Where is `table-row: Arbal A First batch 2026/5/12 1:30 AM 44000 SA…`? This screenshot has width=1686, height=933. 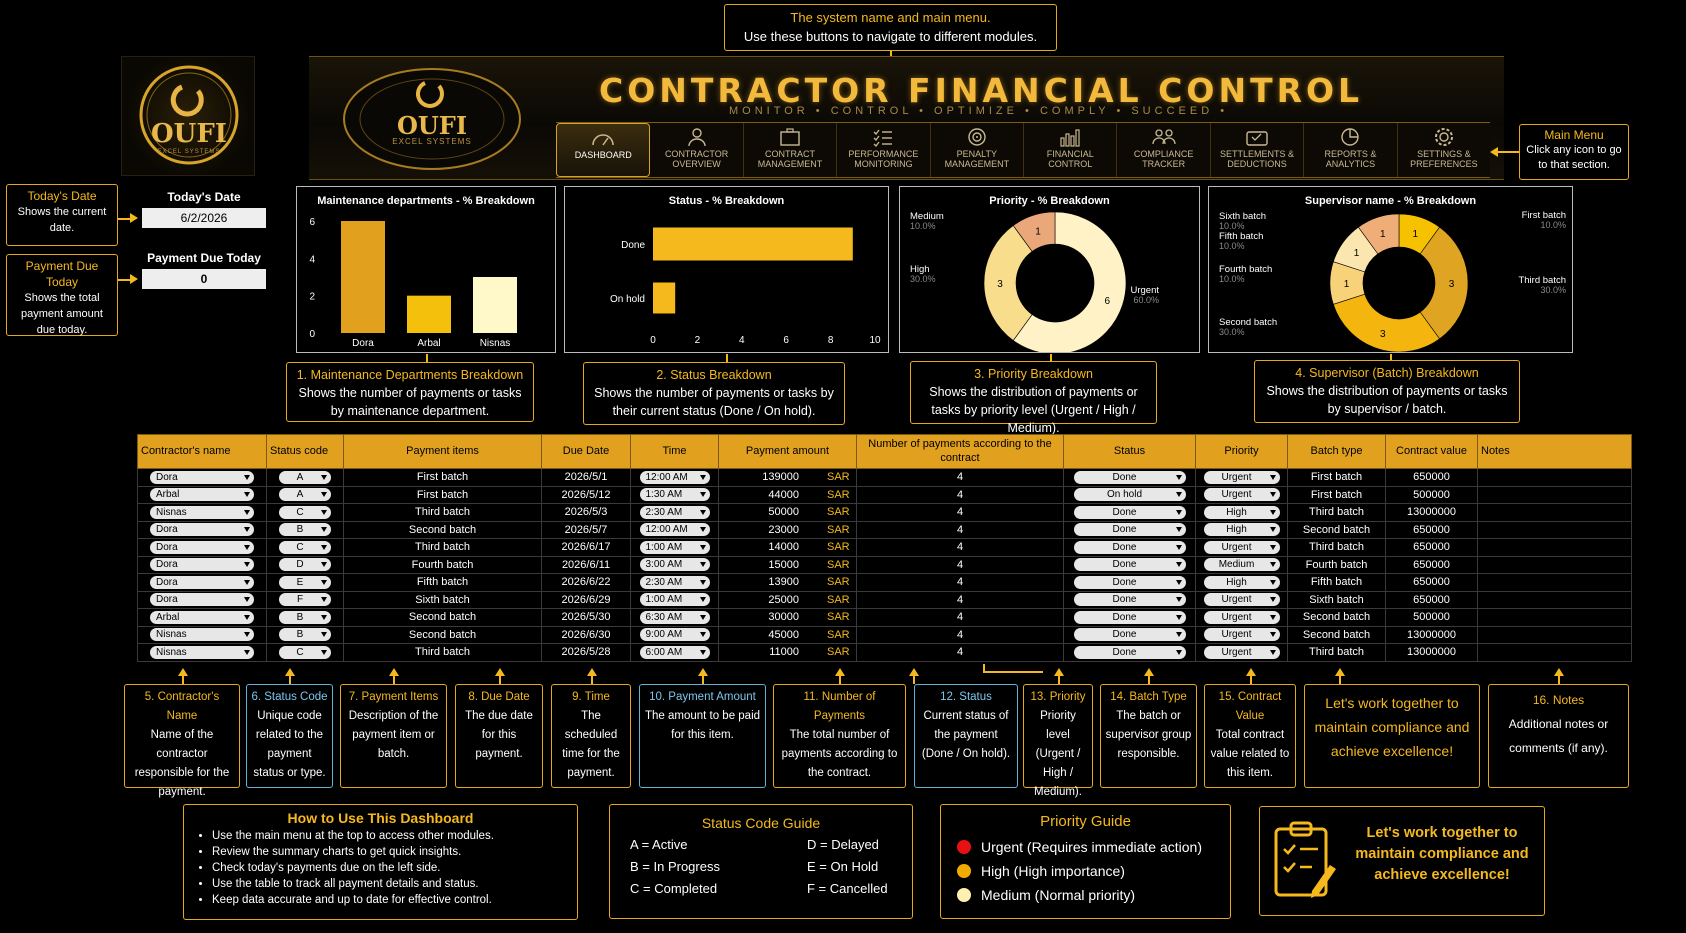
table-row: Arbal A First batch 2026/5/12 1:30 AM 44000 SA… is located at coordinates (884, 494).